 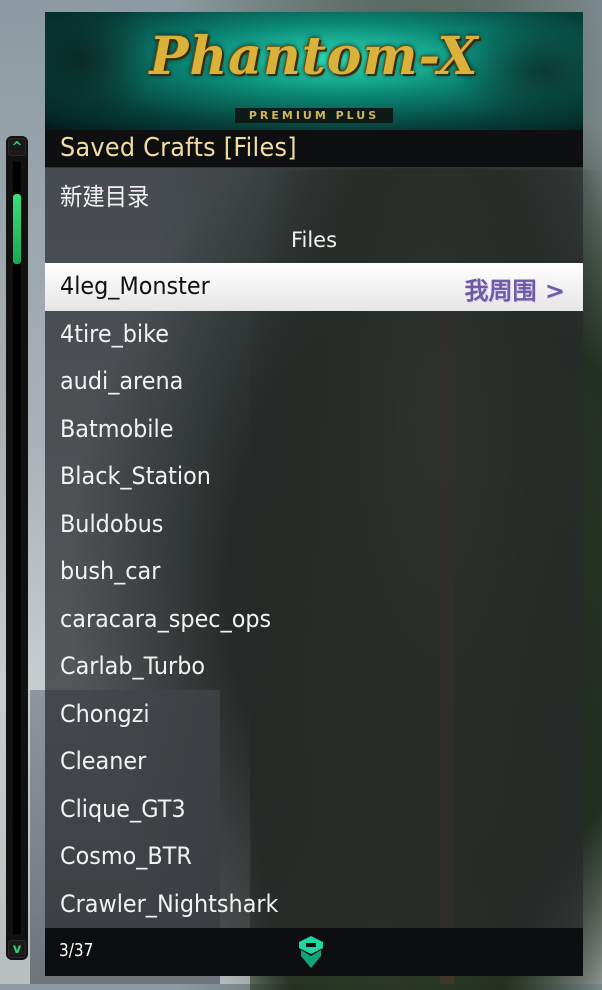 What do you see at coordinates (178, 148) in the screenshot?
I see `menu-title: Saved Crafts [Files]` at bounding box center [178, 148].